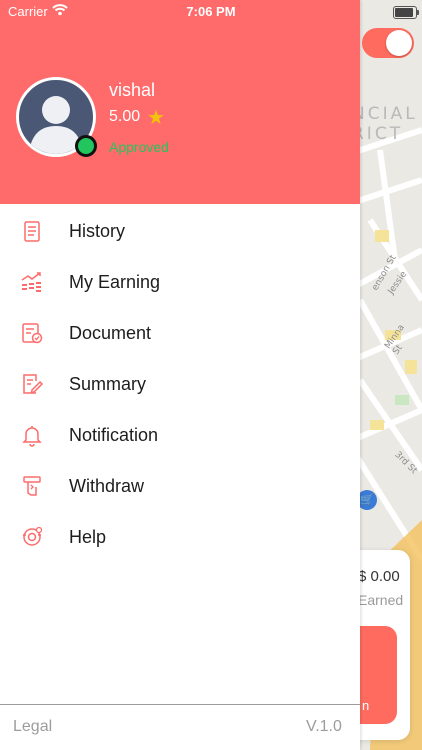 This screenshot has width=422, height=750. What do you see at coordinates (180, 283) in the screenshot?
I see `menu-item-my-earning: My Earning` at bounding box center [180, 283].